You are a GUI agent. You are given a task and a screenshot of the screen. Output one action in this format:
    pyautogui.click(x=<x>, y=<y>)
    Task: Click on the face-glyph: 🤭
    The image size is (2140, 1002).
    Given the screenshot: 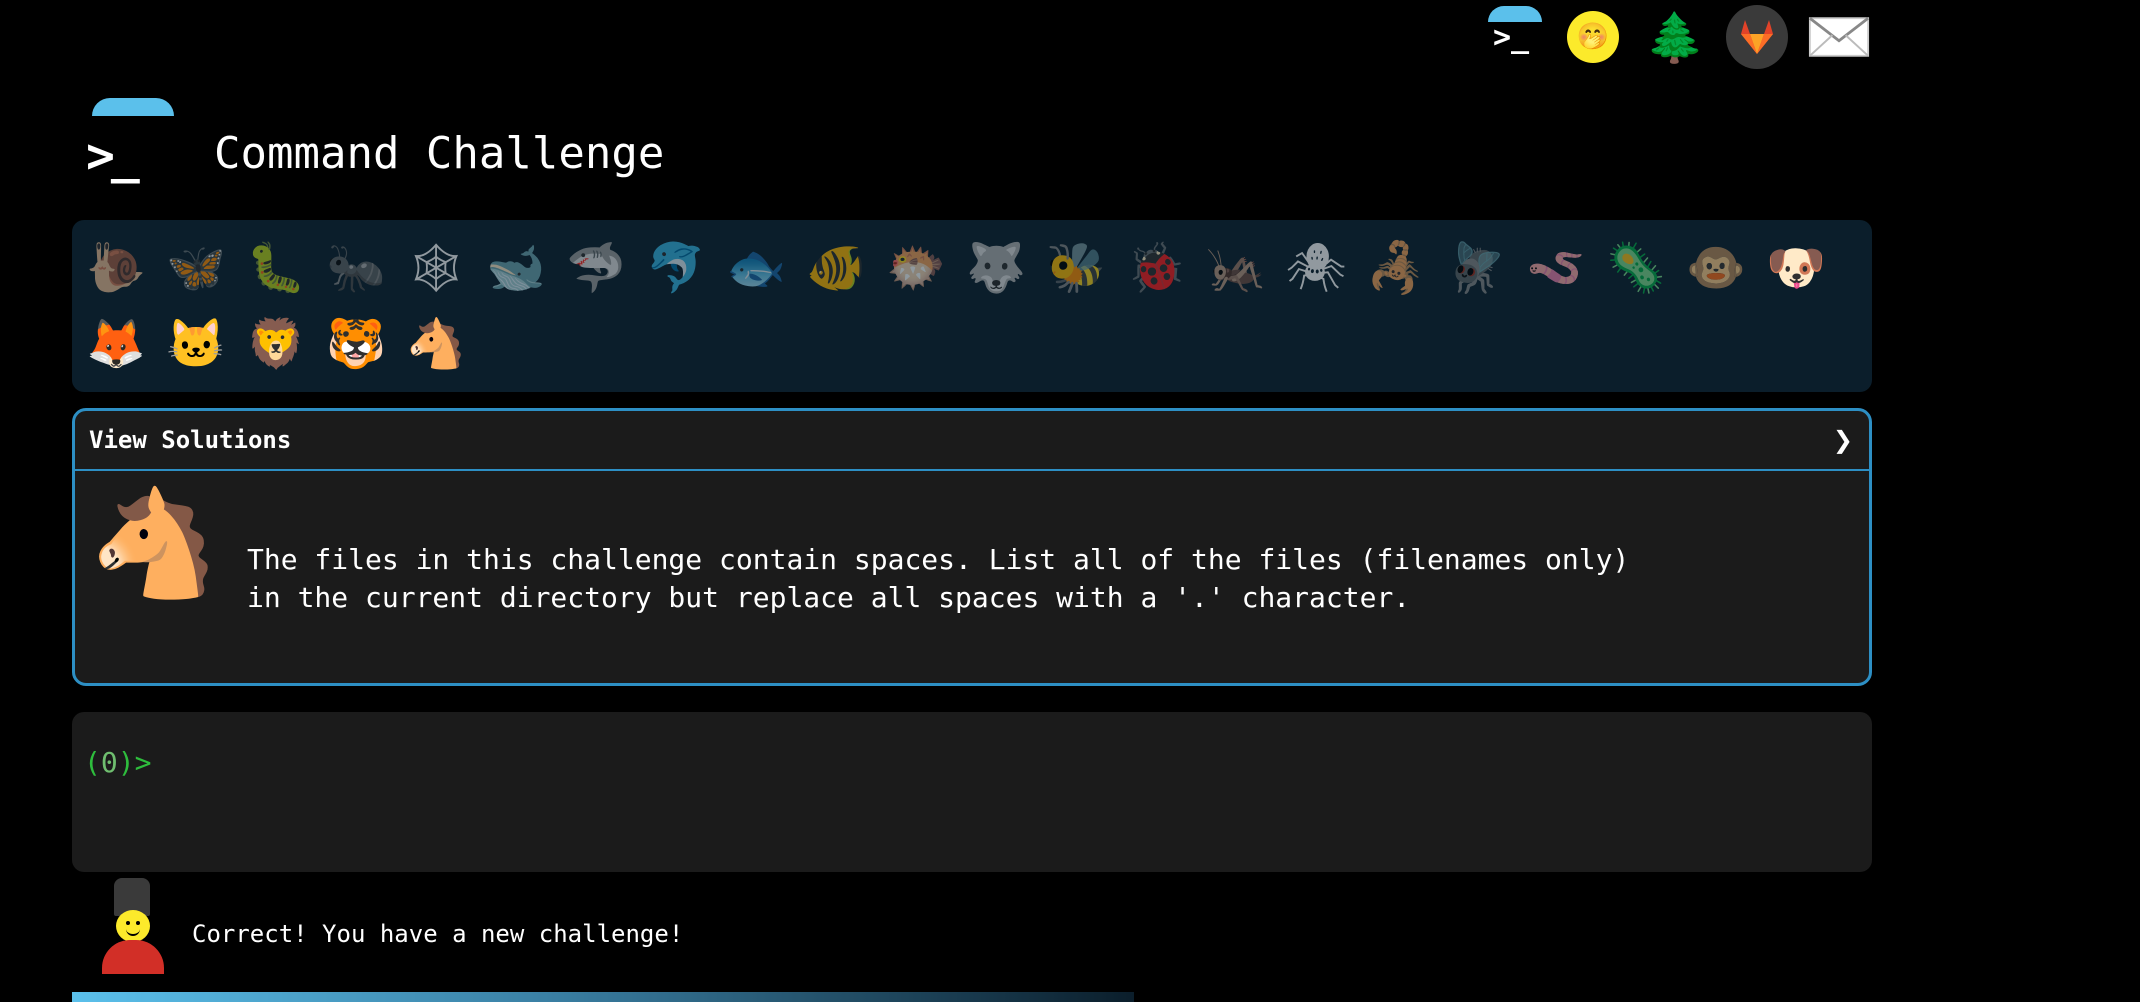 What is the action you would take?
    pyautogui.click(x=1593, y=37)
    